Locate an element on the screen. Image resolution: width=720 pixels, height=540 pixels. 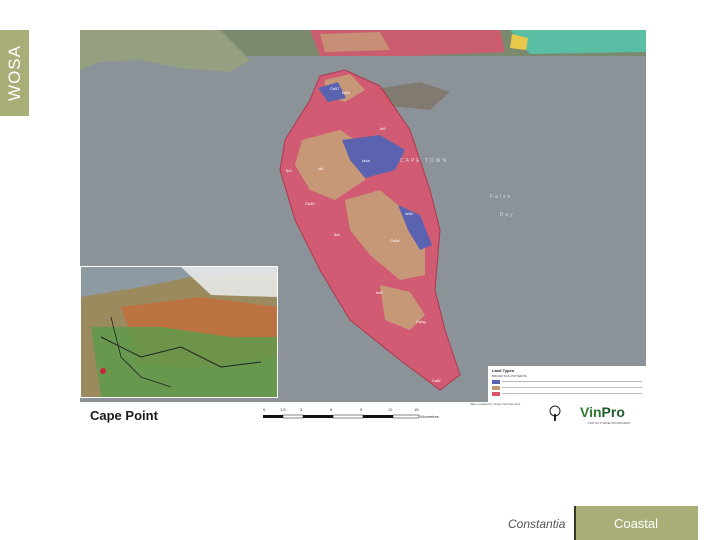
wosa-logo-tab: WOSA is located at coordinates (14, 73).